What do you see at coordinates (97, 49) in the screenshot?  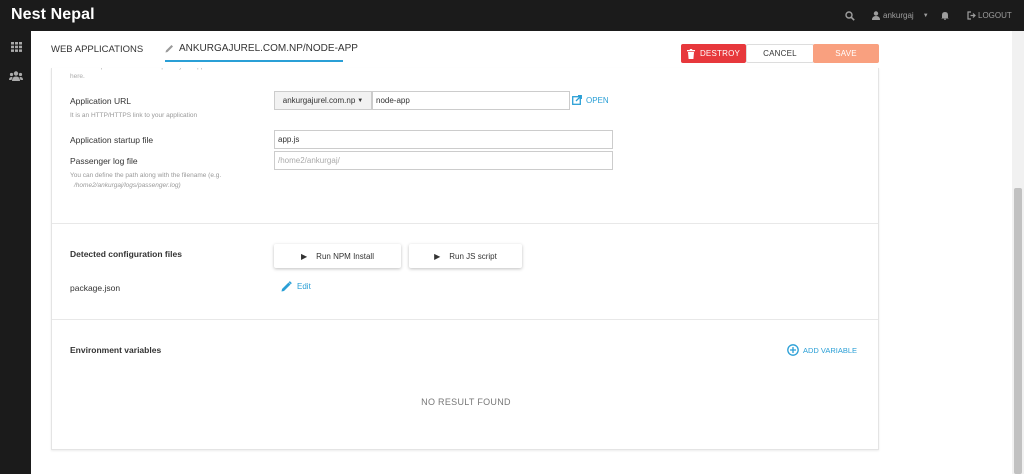 I see `breadcrumb-web-applications: WEB APPLICATIONS` at bounding box center [97, 49].